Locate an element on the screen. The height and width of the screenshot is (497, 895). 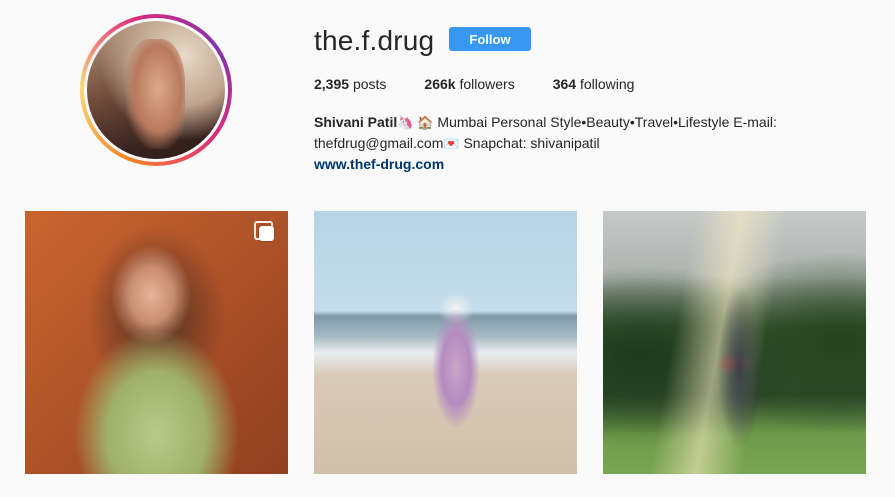
following-count: 364 is located at coordinates (564, 84).